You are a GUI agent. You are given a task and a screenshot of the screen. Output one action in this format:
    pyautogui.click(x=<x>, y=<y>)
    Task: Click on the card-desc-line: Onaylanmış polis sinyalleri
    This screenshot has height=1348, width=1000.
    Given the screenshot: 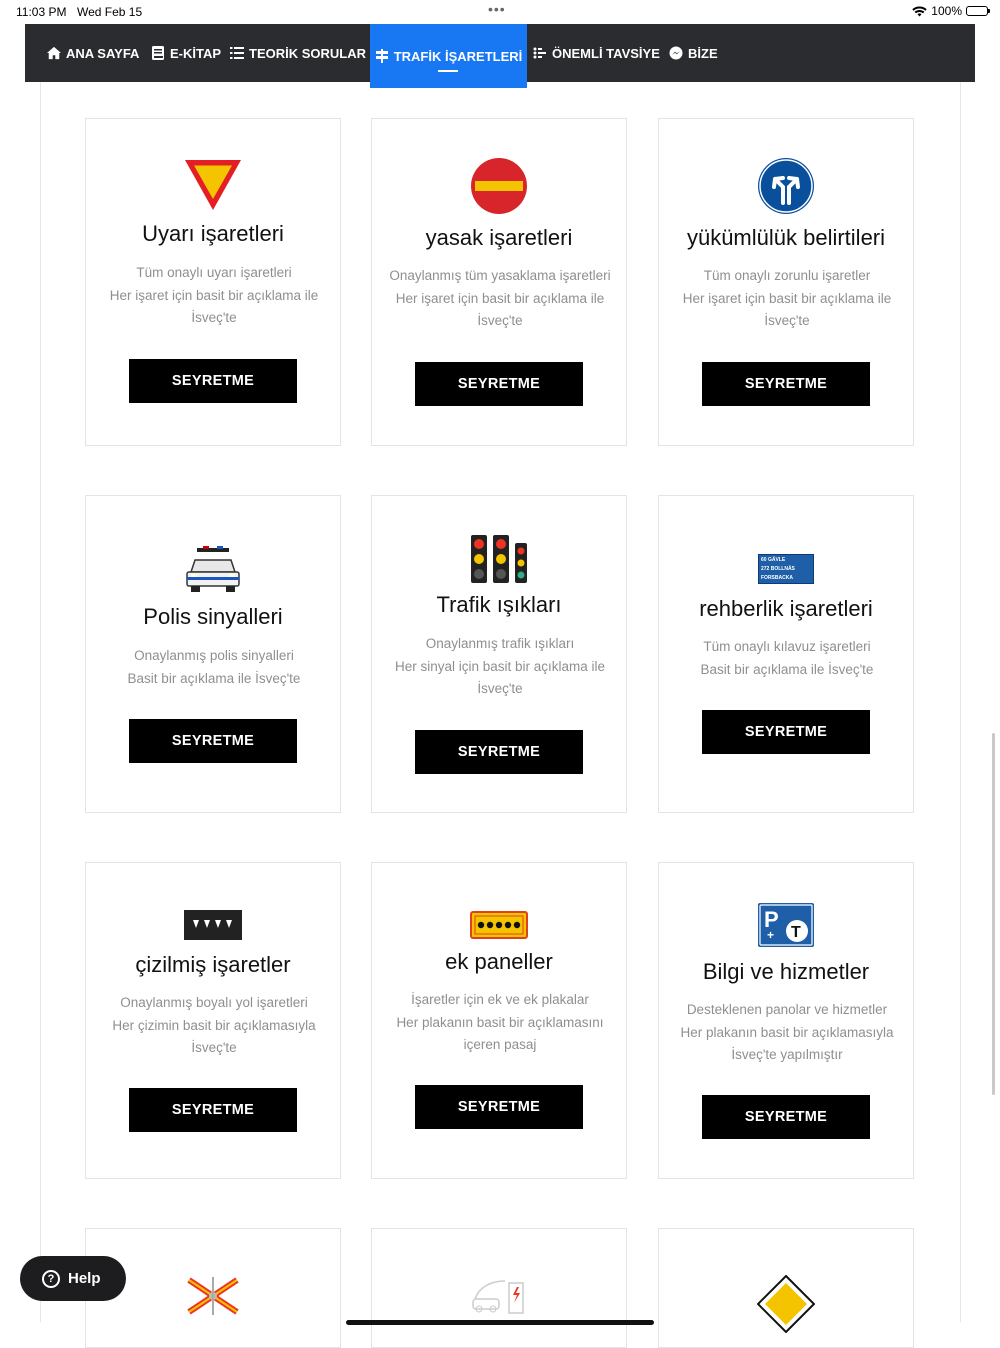 What is the action you would take?
    pyautogui.click(x=214, y=655)
    